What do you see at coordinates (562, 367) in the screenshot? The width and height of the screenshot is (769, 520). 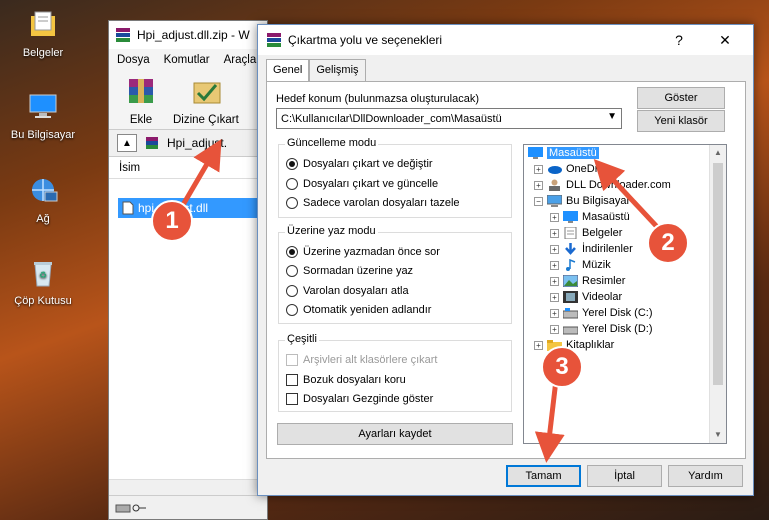 I see `callout-3: 3` at bounding box center [562, 367].